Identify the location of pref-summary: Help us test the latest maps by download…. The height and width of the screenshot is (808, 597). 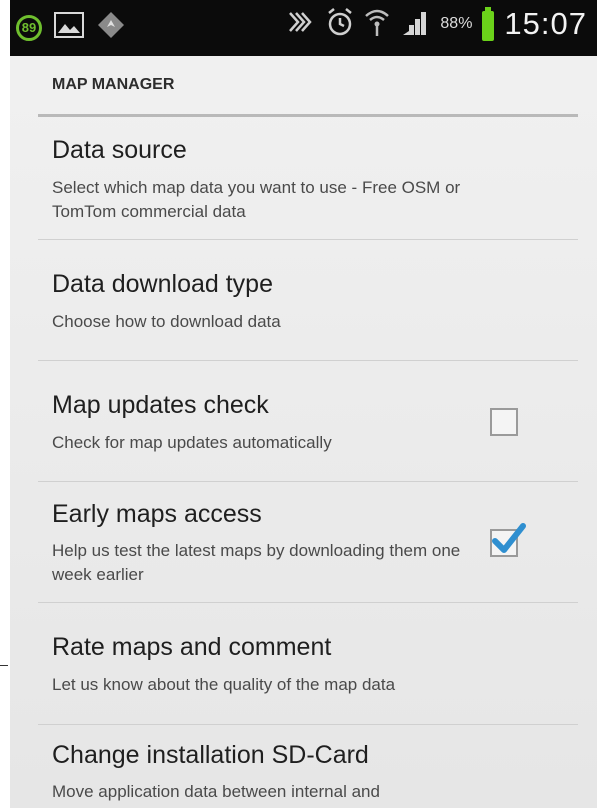
(256, 562).